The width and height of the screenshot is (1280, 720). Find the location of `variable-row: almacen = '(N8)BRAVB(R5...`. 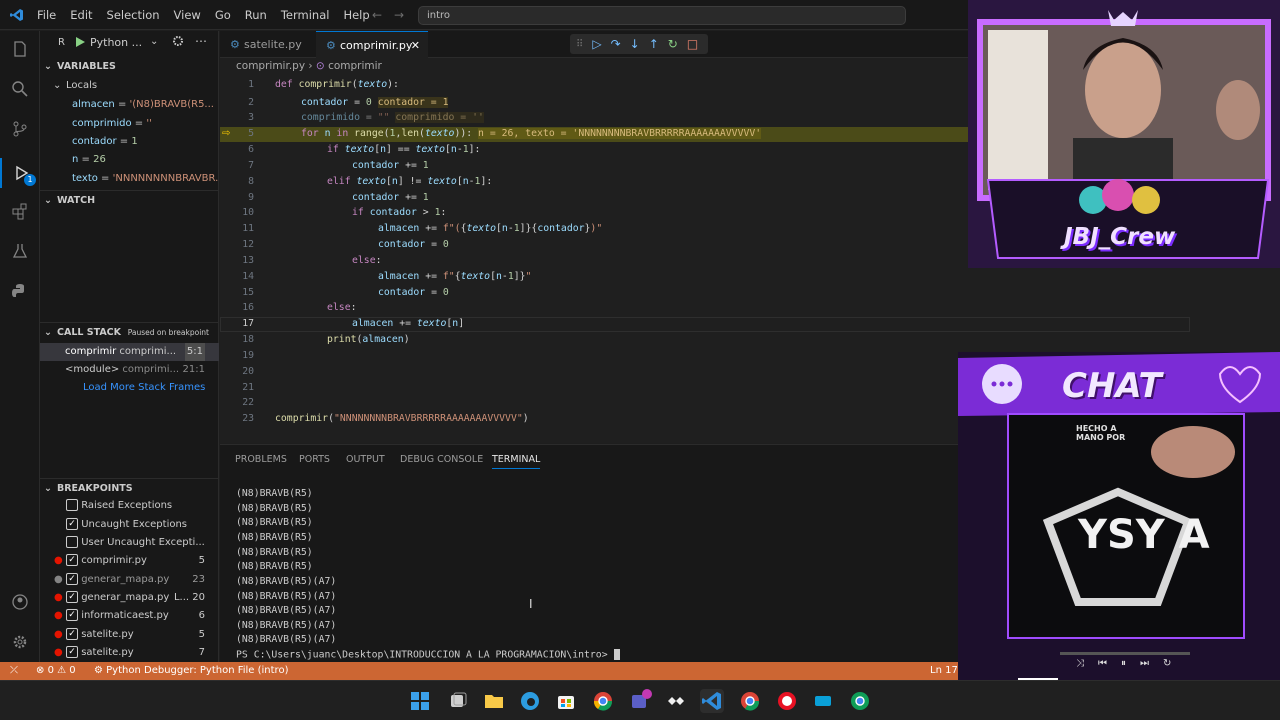

variable-row: almacen = '(N8)BRAVB(R5... is located at coordinates (129, 105).